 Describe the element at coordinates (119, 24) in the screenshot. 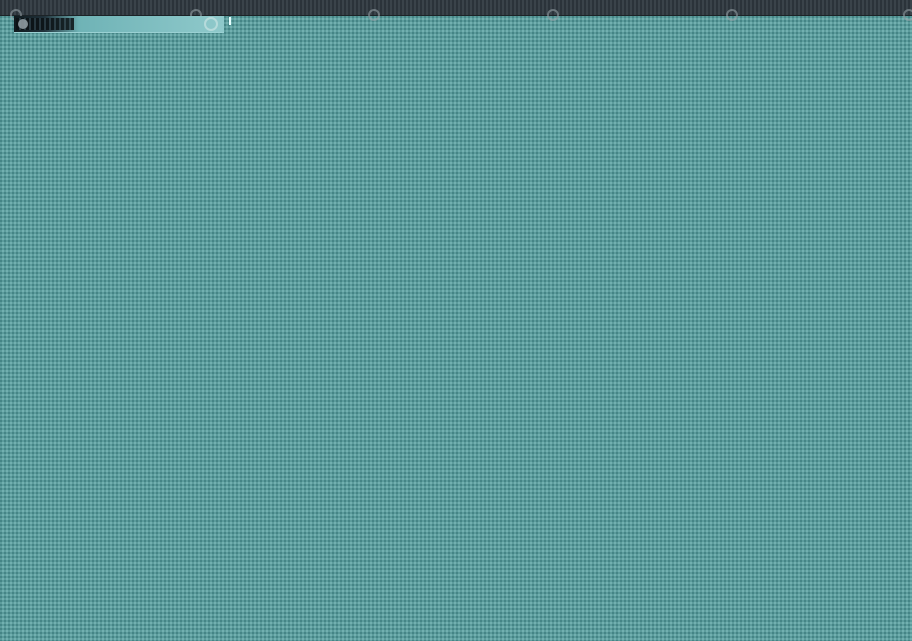

I see `window-fragment` at that location.